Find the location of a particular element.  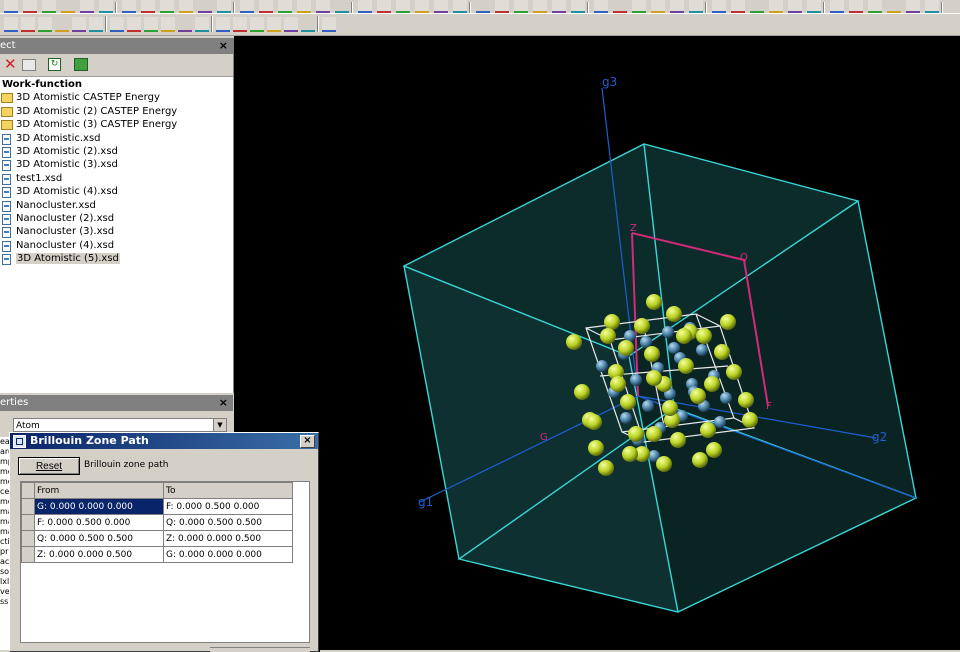

tree-item: 3D Atomistic CASTEP Energy is located at coordinates (116, 97).